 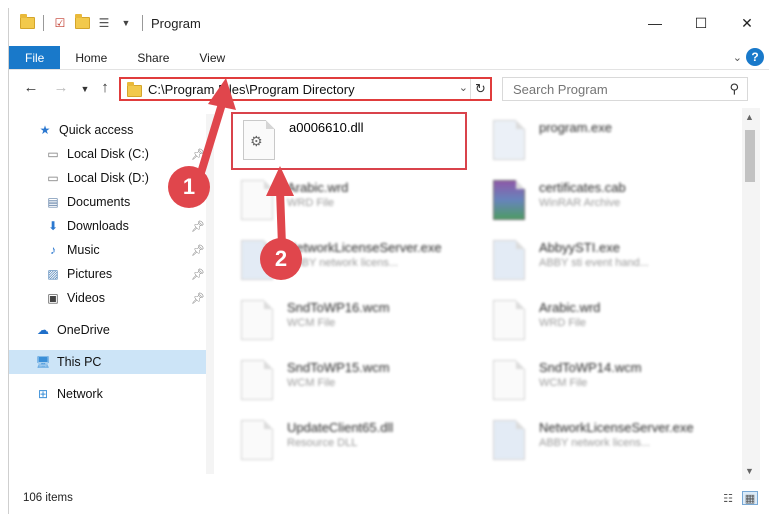 I want to click on callout-badge-1: 1, so click(x=189, y=187).